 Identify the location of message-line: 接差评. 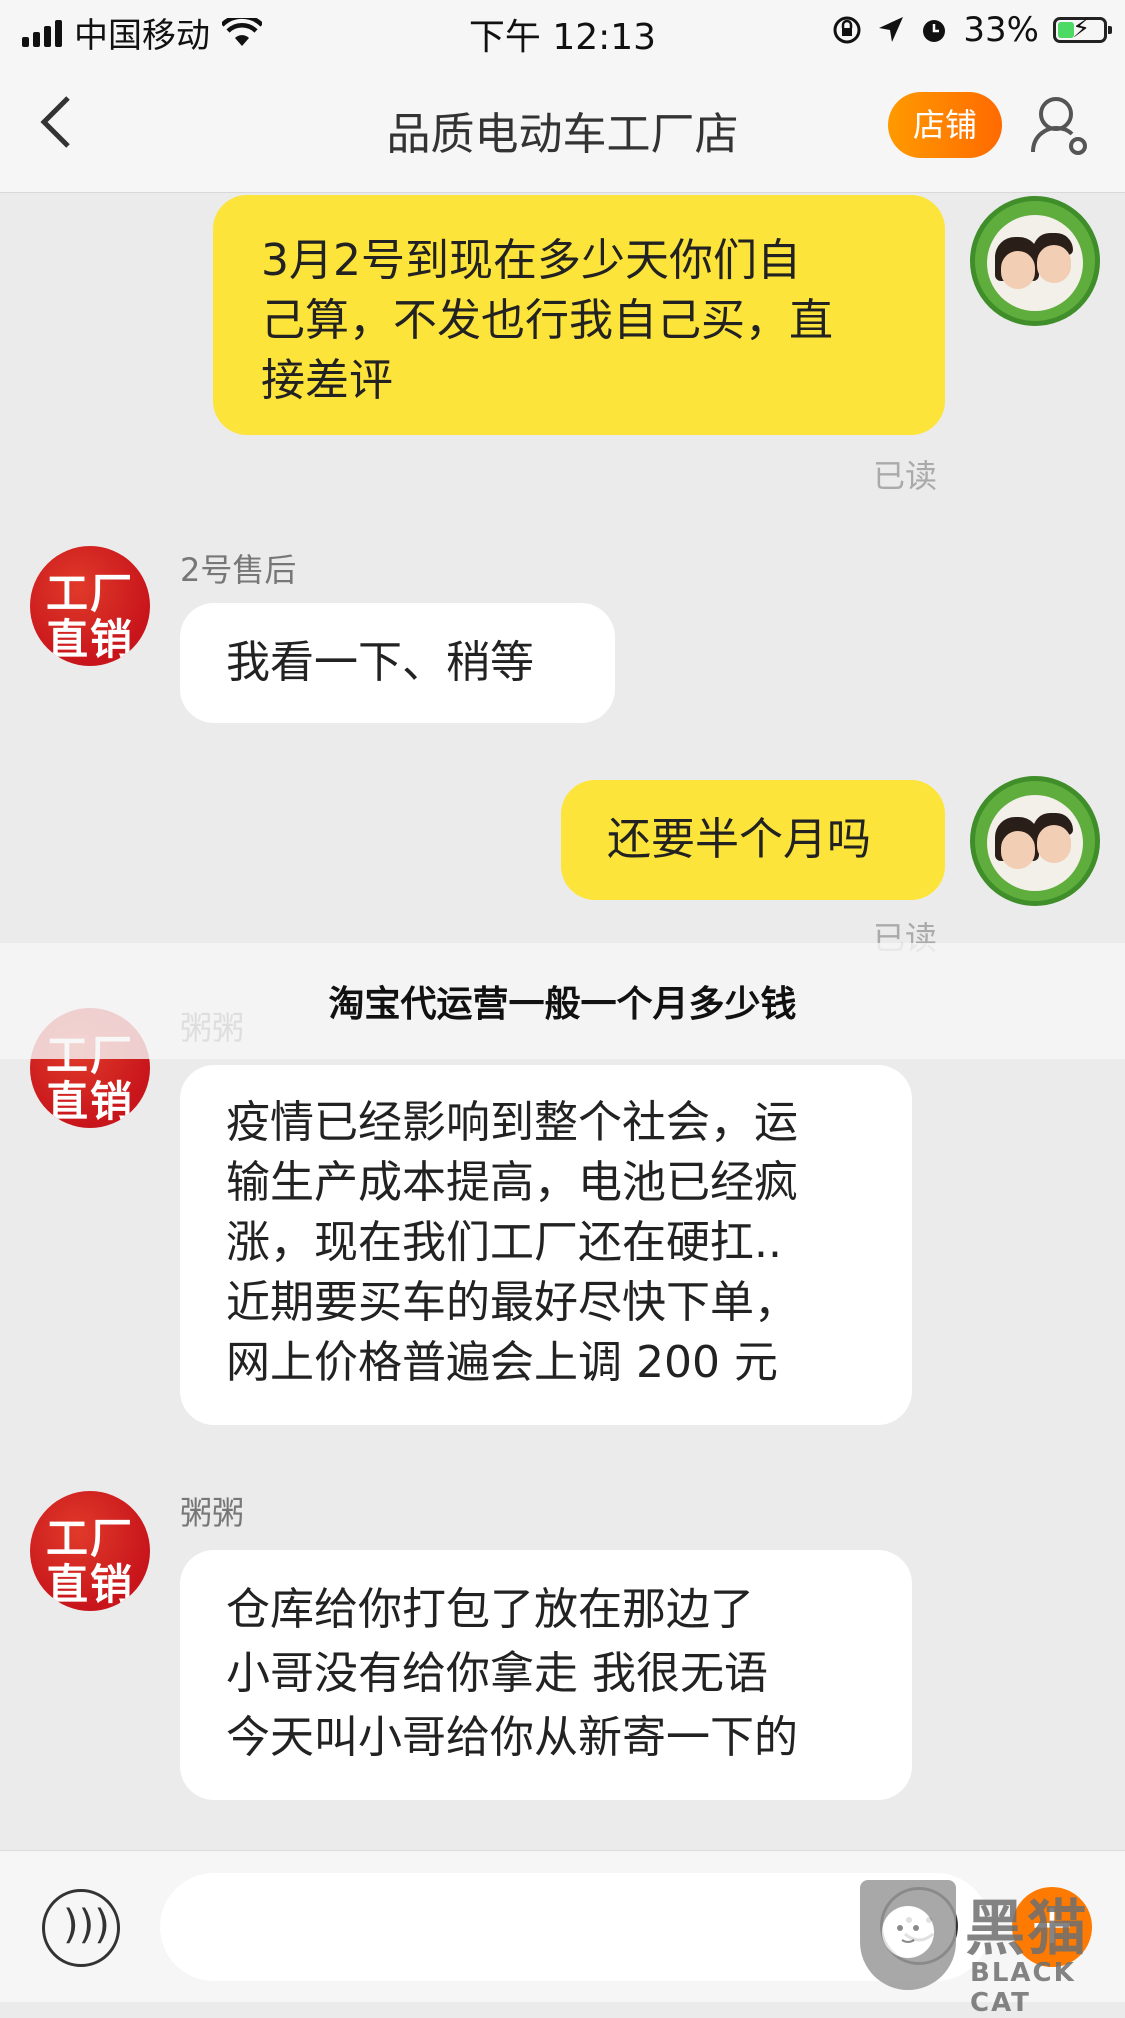
(327, 380).